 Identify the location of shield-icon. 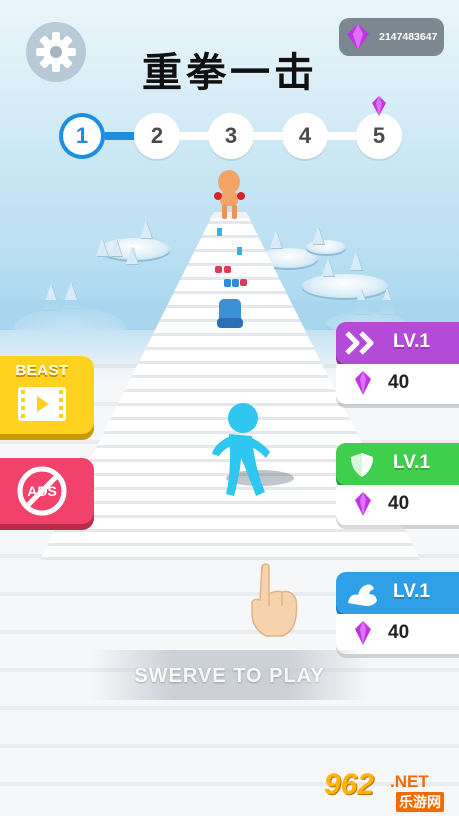
(362, 465).